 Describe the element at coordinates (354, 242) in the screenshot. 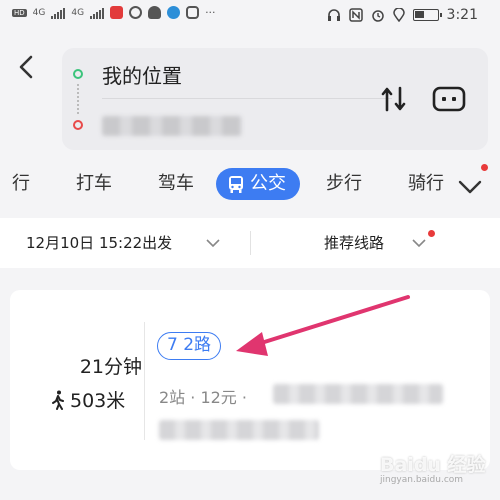

I see `sort-selector: 推荐线路` at that location.